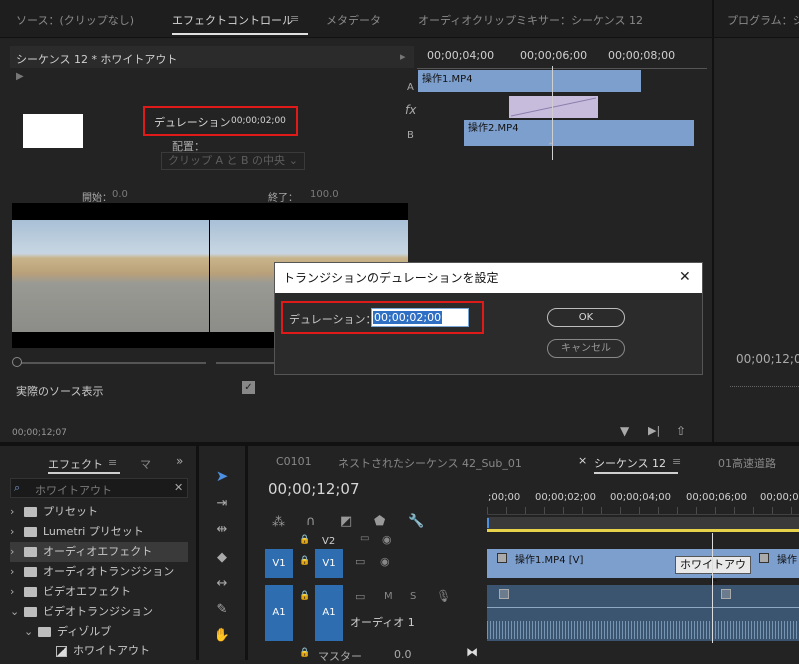 The image size is (799, 664). Describe the element at coordinates (73, 490) in the screenshot. I see `search-input: ホワイトアウト` at that location.